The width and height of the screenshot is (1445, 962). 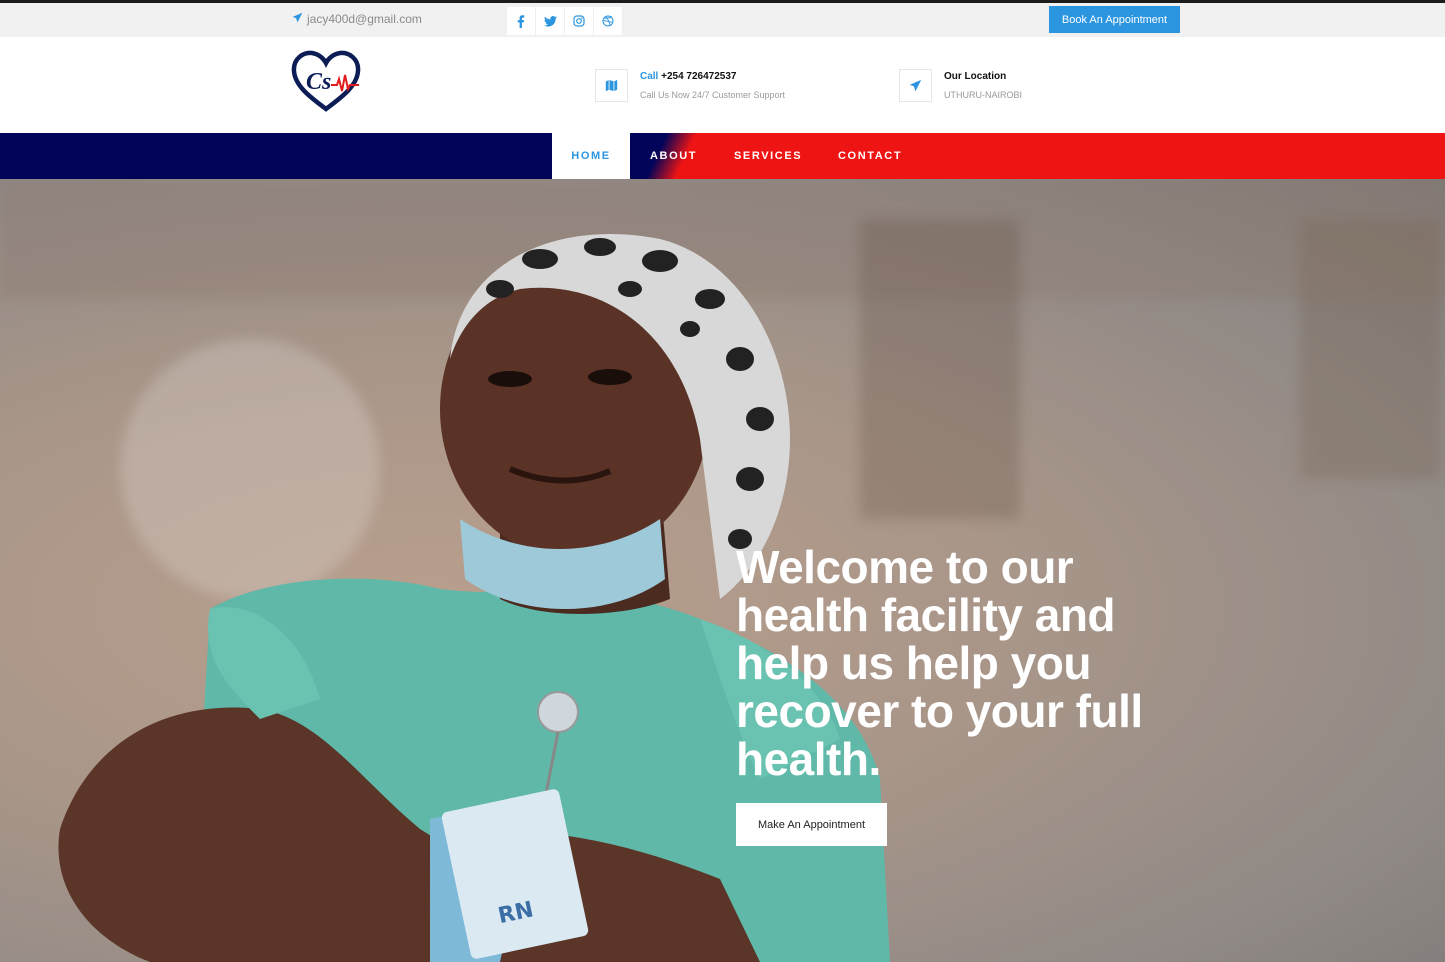 What do you see at coordinates (579, 21) in the screenshot?
I see `instagram-icon` at bounding box center [579, 21].